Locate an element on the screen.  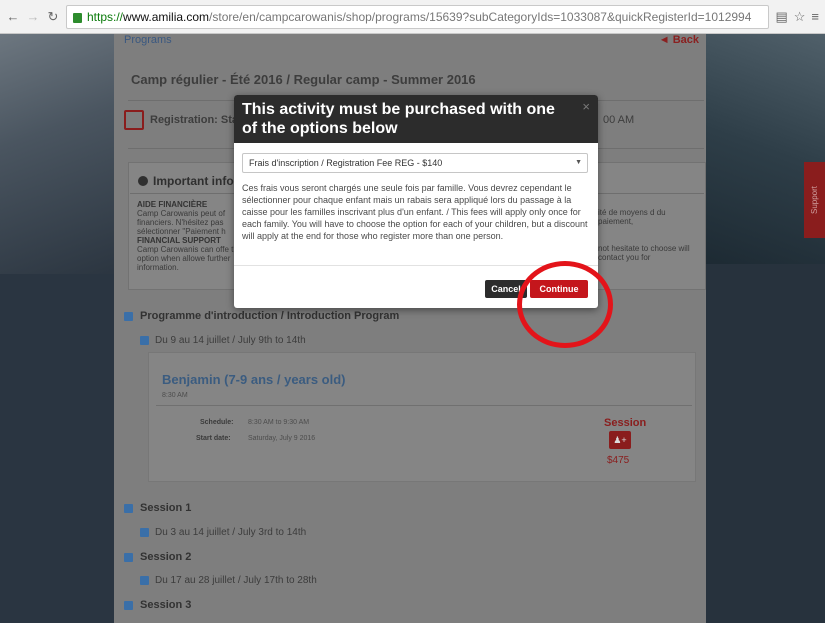
info-text-right-fr: ité de moyens d du paiement, is located at coordinates (632, 217).